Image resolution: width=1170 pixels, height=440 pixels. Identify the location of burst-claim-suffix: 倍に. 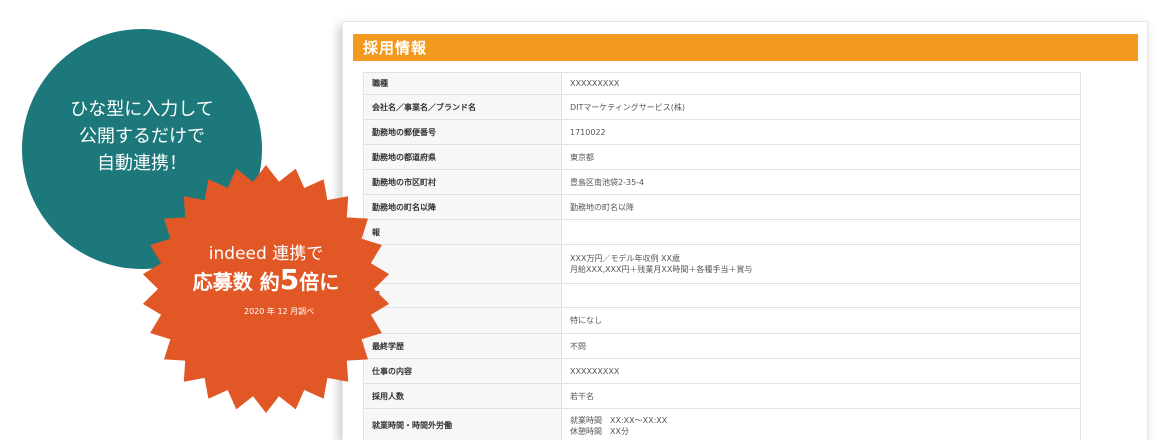
(319, 282).